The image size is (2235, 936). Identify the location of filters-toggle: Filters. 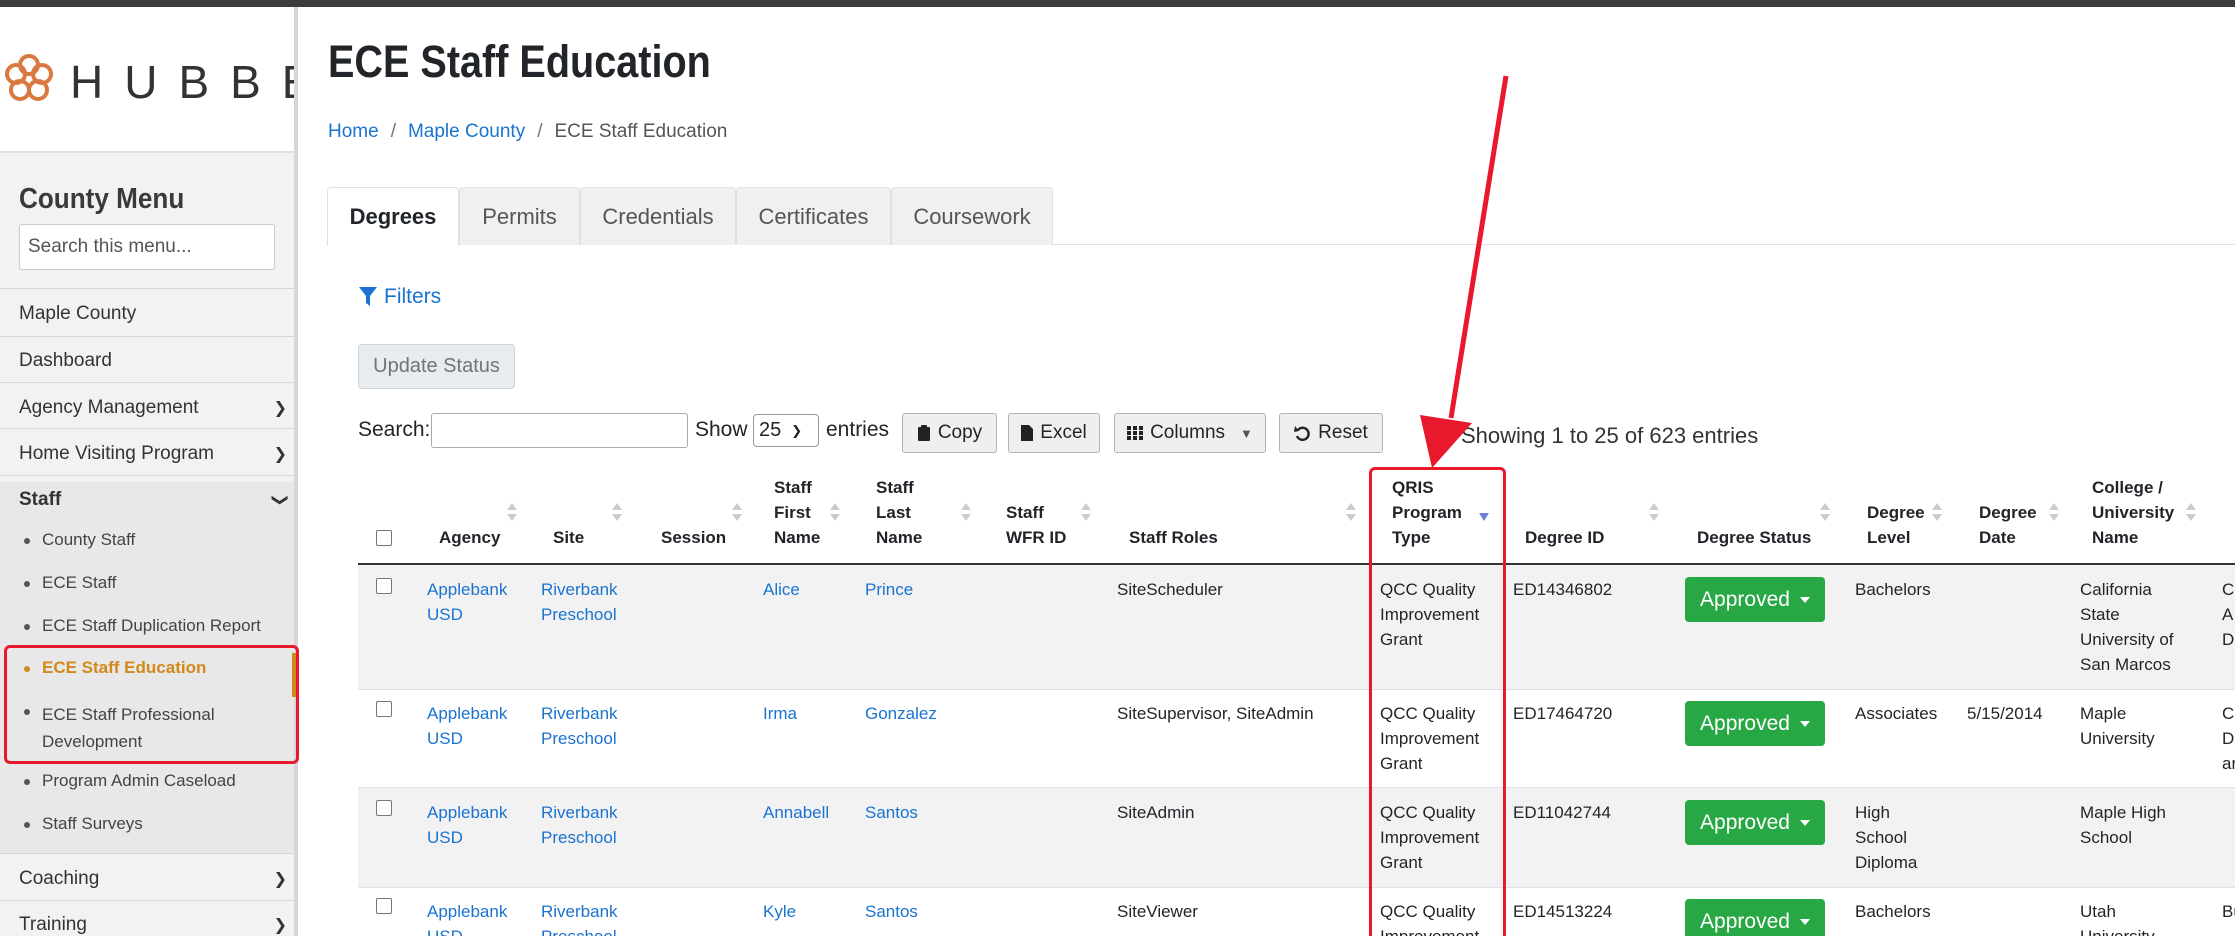
(399, 297).